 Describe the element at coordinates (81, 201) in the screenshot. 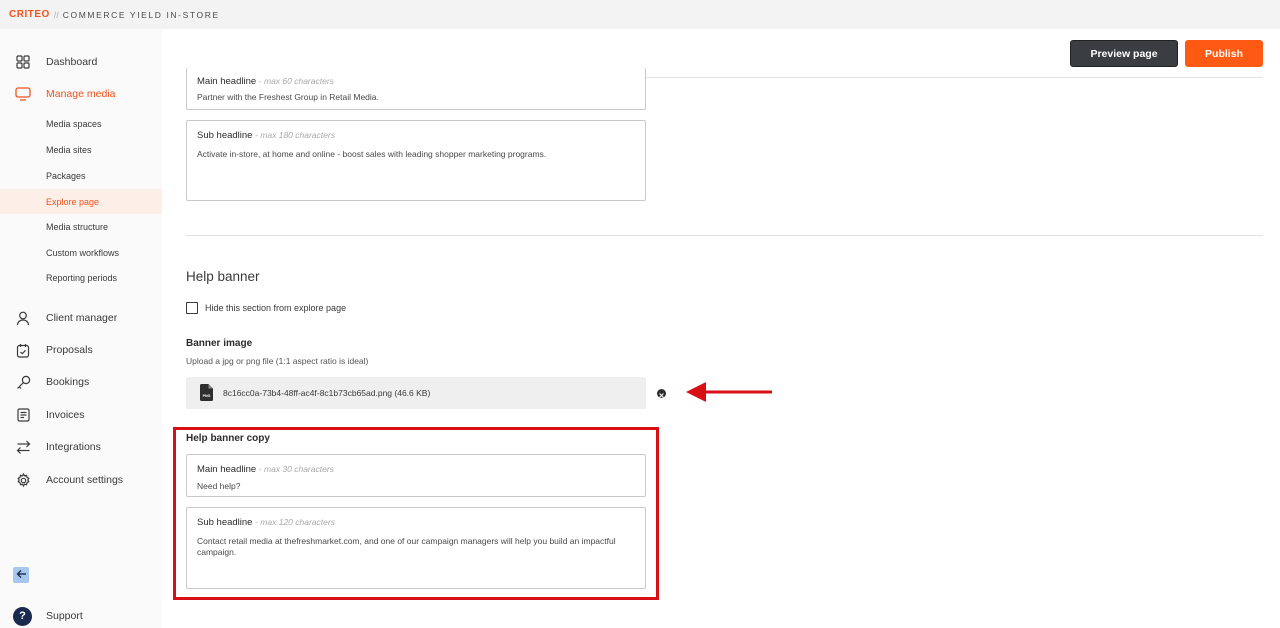

I see `sidebar-subitem-explore-page: Explore page` at that location.